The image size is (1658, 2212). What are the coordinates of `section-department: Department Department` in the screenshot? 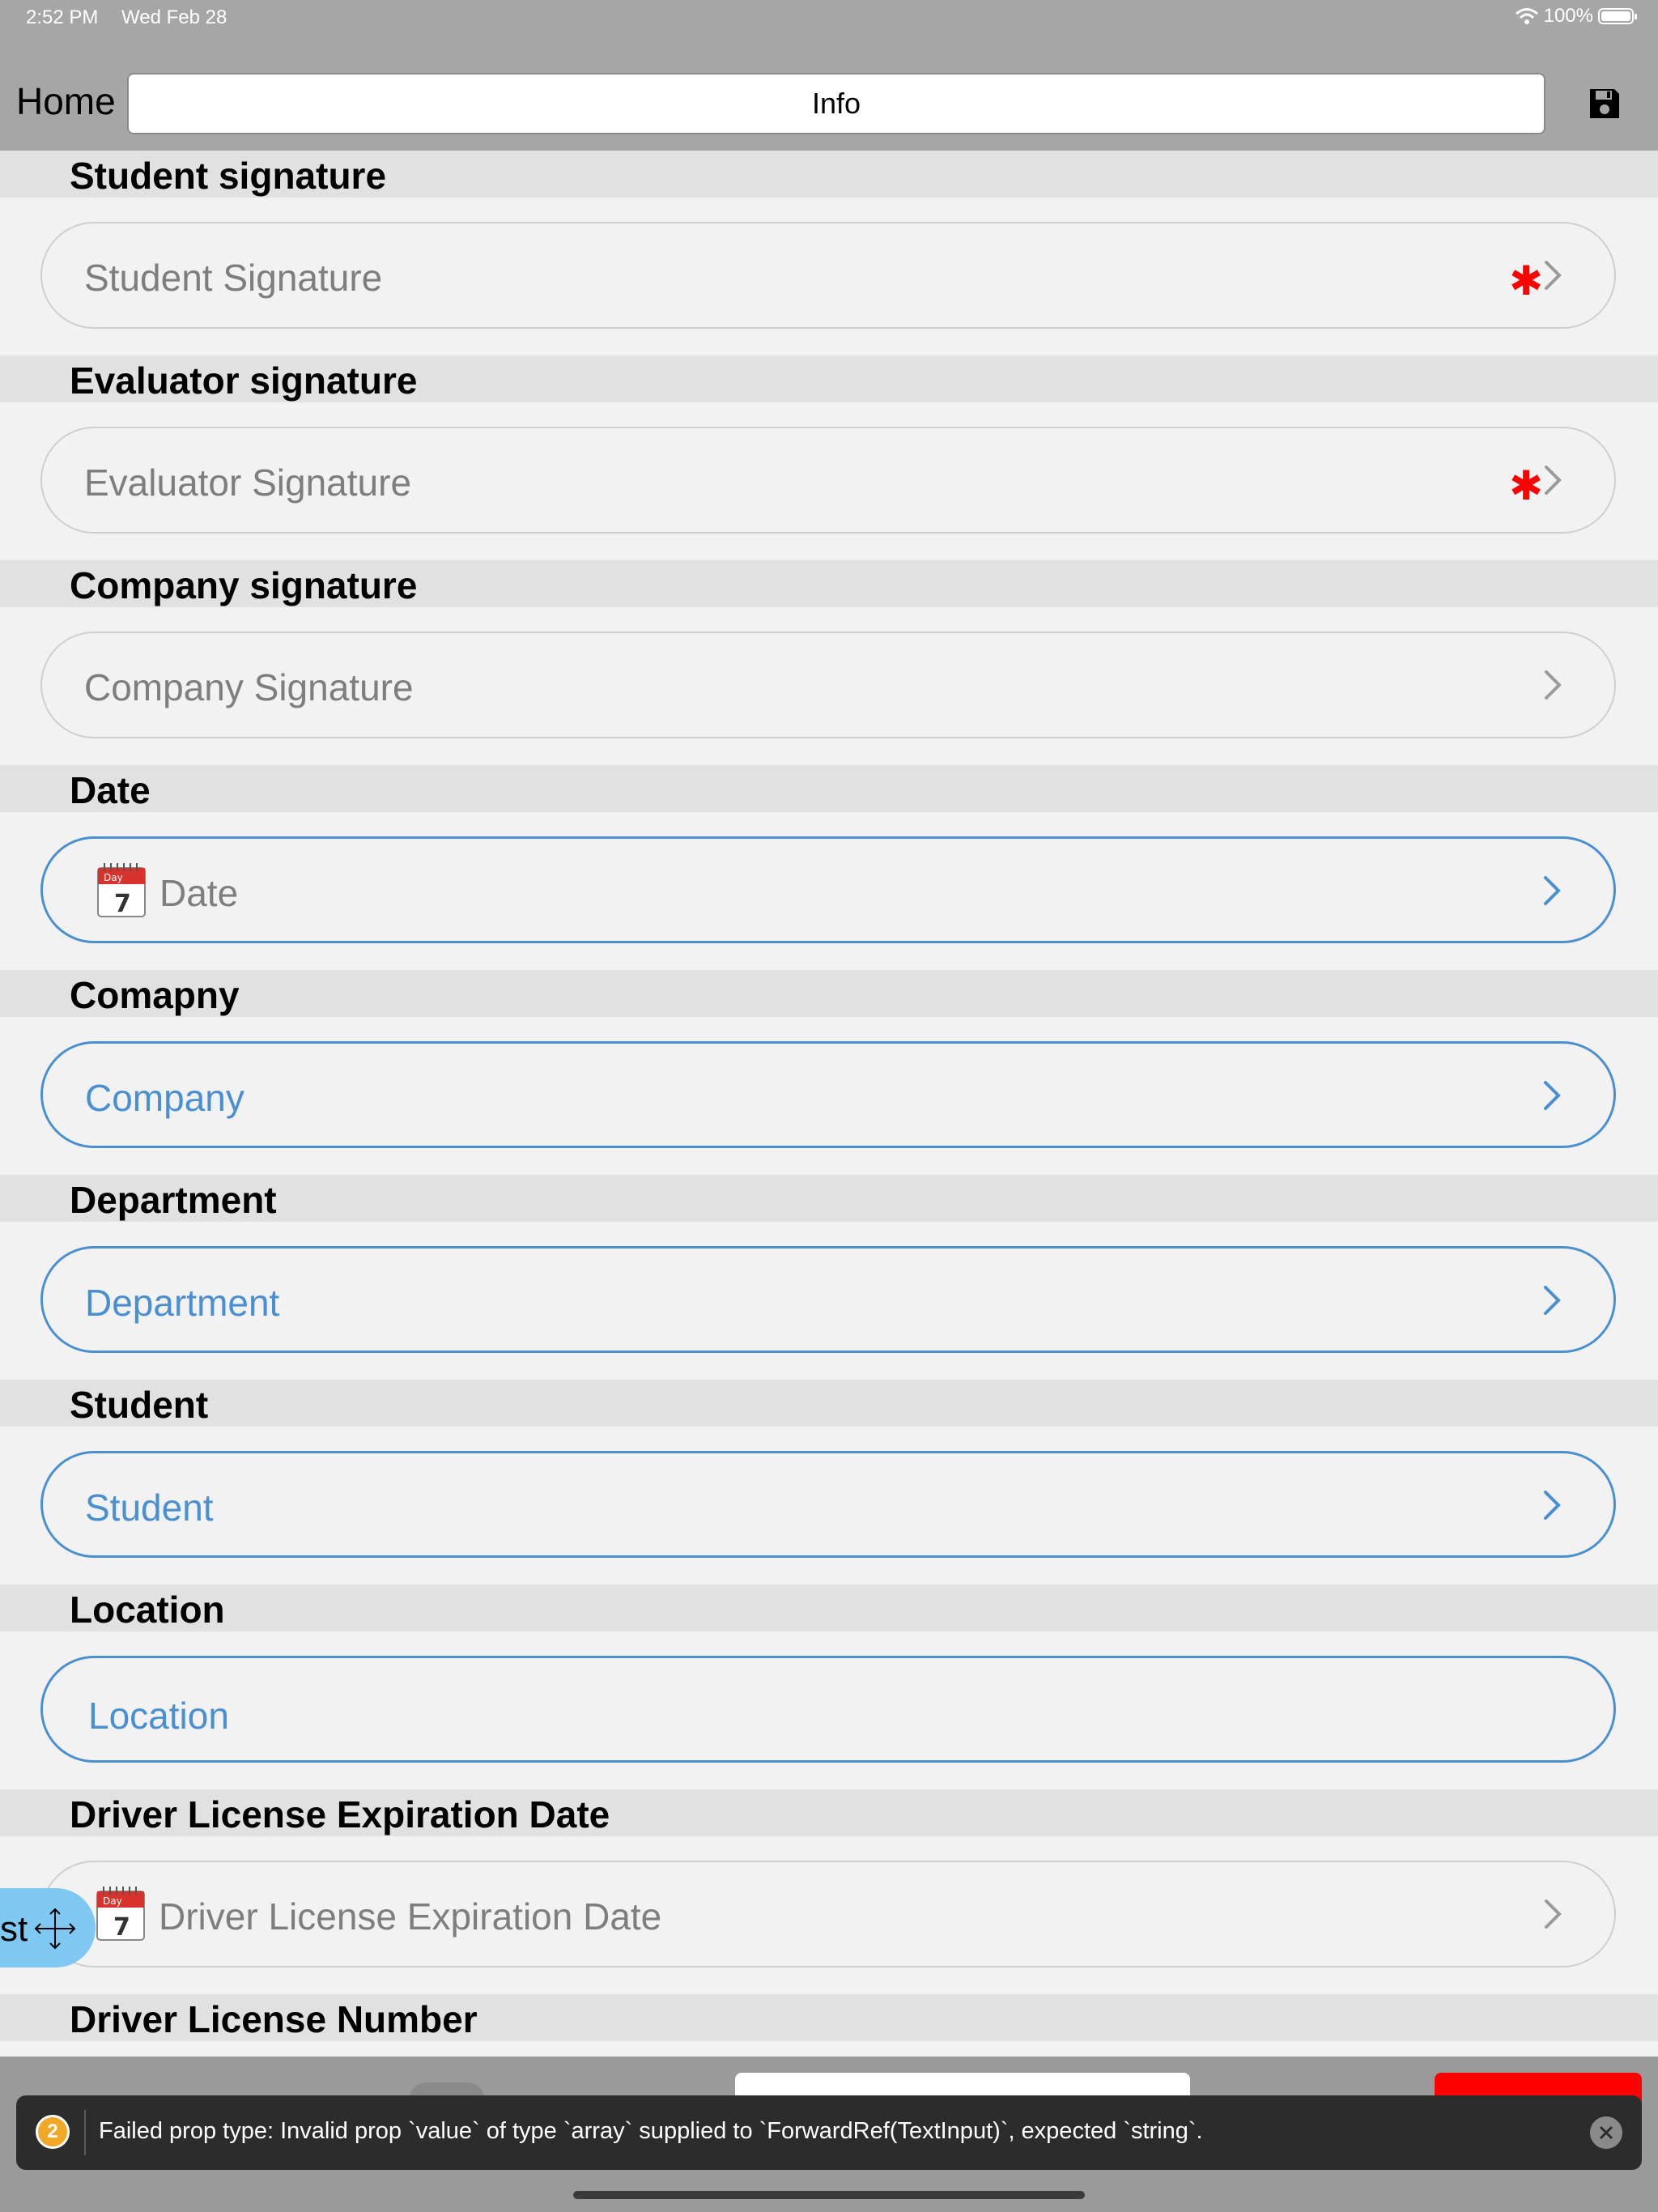 It's located at (829, 1278).